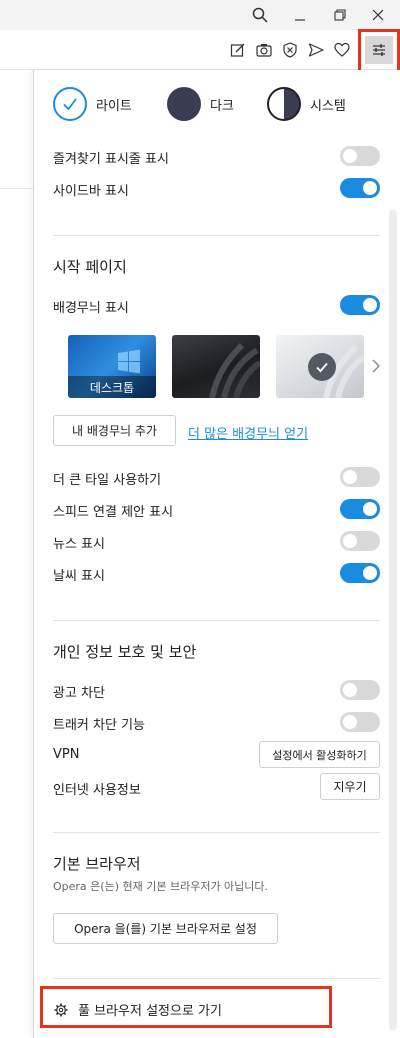  I want to click on bookmarks-bar-toggle, so click(360, 156).